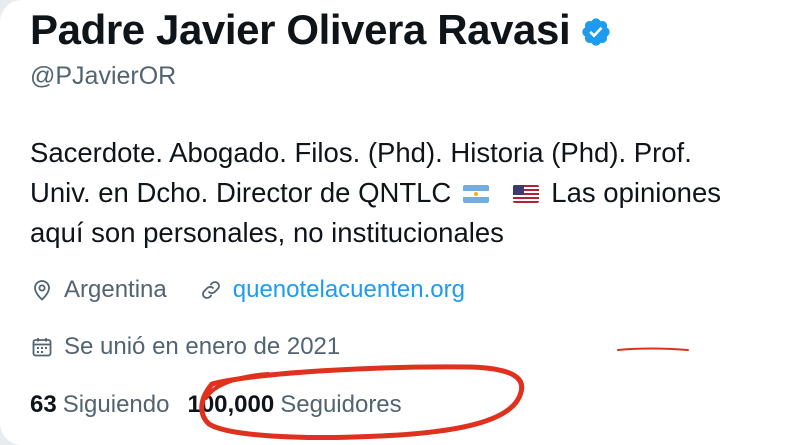 The height and width of the screenshot is (445, 800). Describe the element at coordinates (231, 404) in the screenshot. I see `followers-count: 100,000` at that location.